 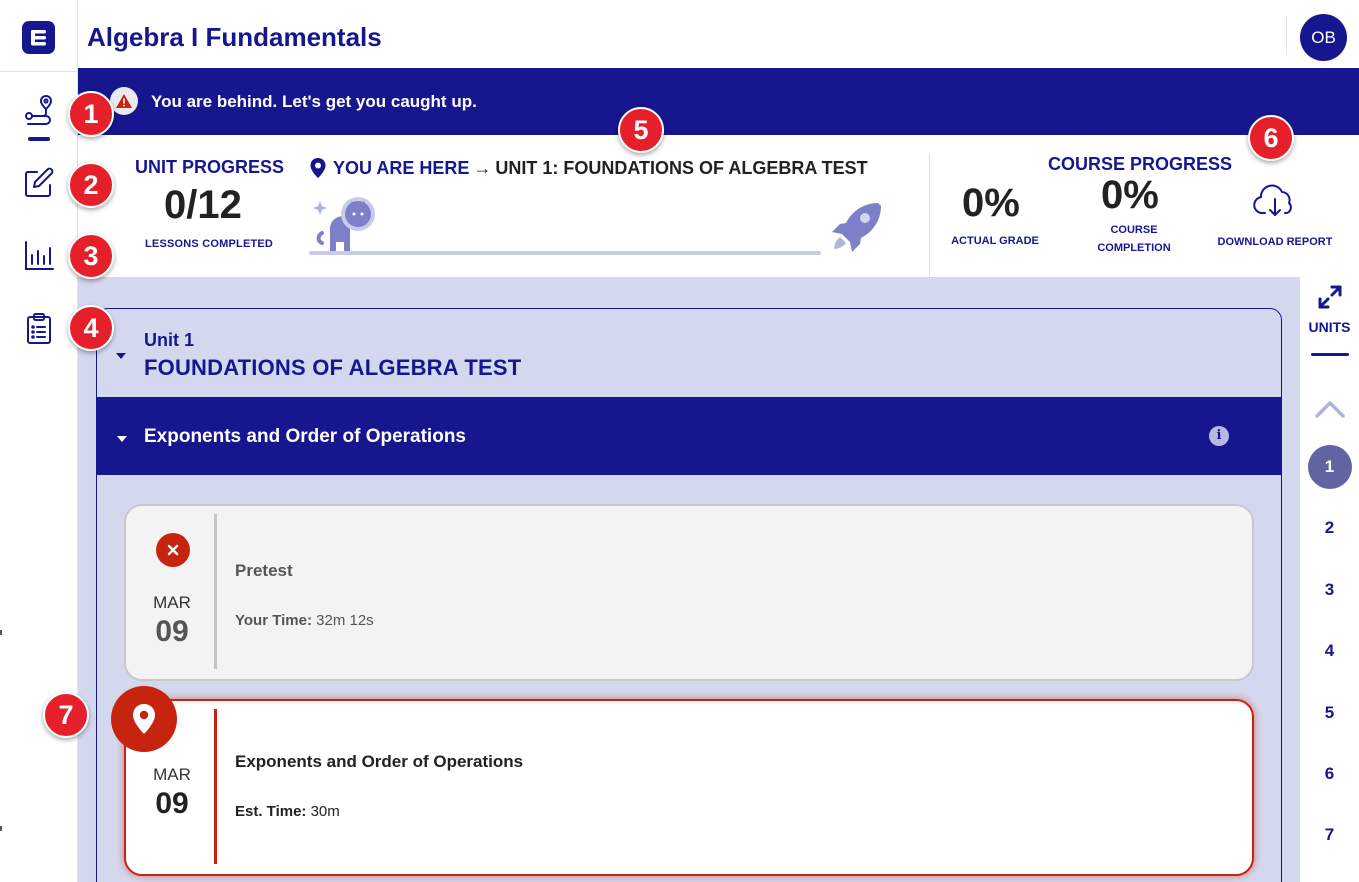 I want to click on app-logo-icon, so click(x=38, y=37).